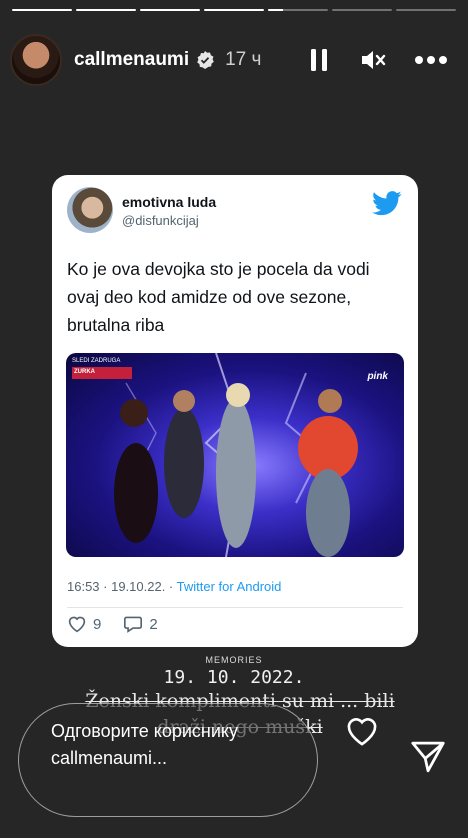 This screenshot has width=468, height=838. What do you see at coordinates (90, 210) in the screenshot?
I see `tweet-avatar` at bounding box center [90, 210].